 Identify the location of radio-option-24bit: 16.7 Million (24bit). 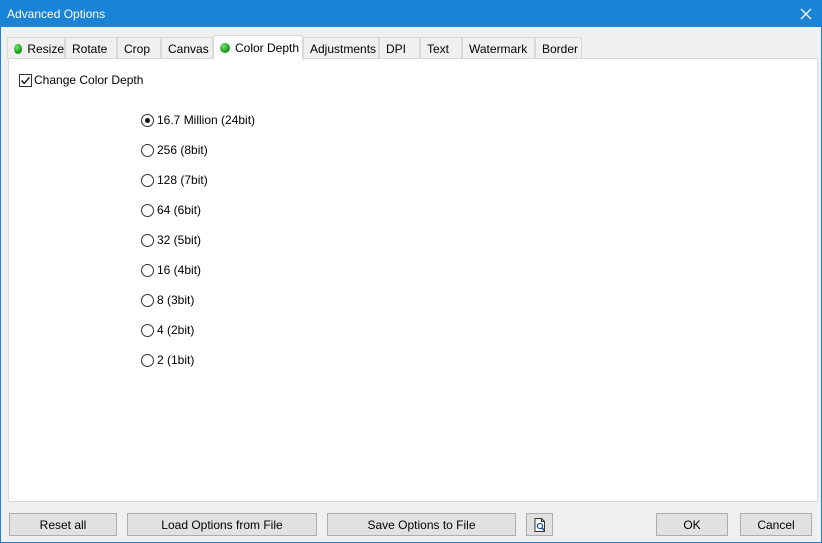
(198, 120).